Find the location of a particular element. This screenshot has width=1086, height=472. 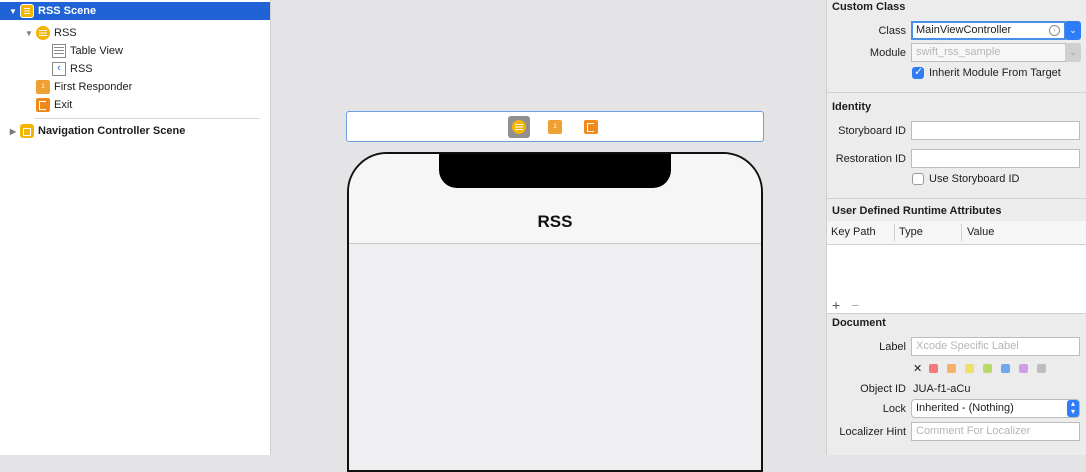

lock-label: Lock is located at coordinates (894, 409).